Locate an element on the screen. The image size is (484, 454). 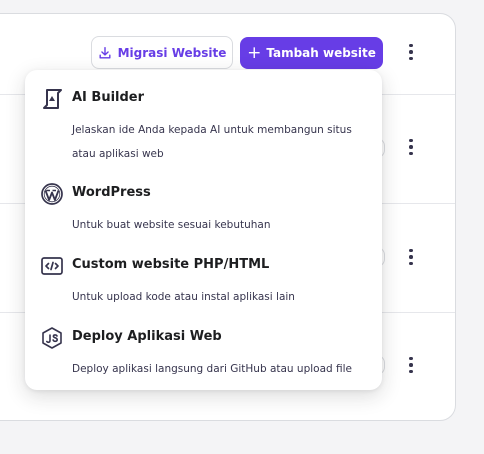
add-website-label: Tambah website is located at coordinates (321, 53).